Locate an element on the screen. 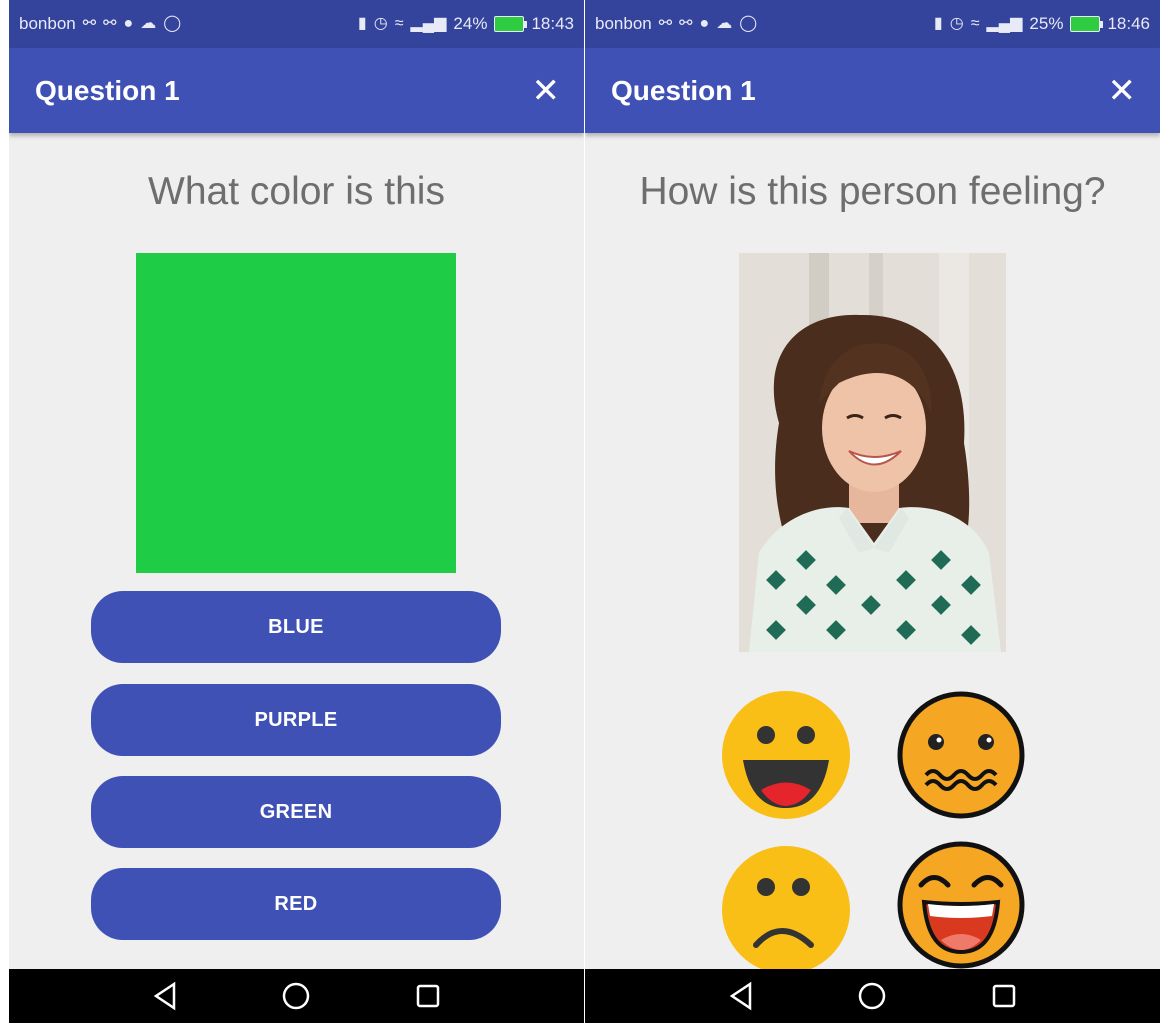 The width and height of the screenshot is (1160, 1023). question-text: How is this person feeling? is located at coordinates (872, 191).